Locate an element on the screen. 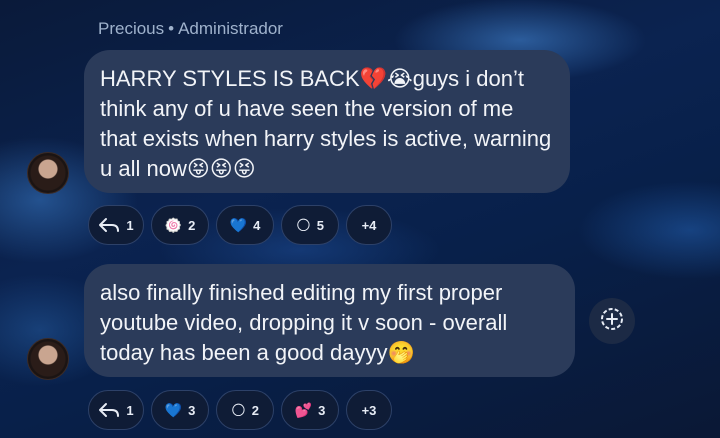 This screenshot has height=438, width=720. reaction-chip: 🌕 2 is located at coordinates (245, 410).